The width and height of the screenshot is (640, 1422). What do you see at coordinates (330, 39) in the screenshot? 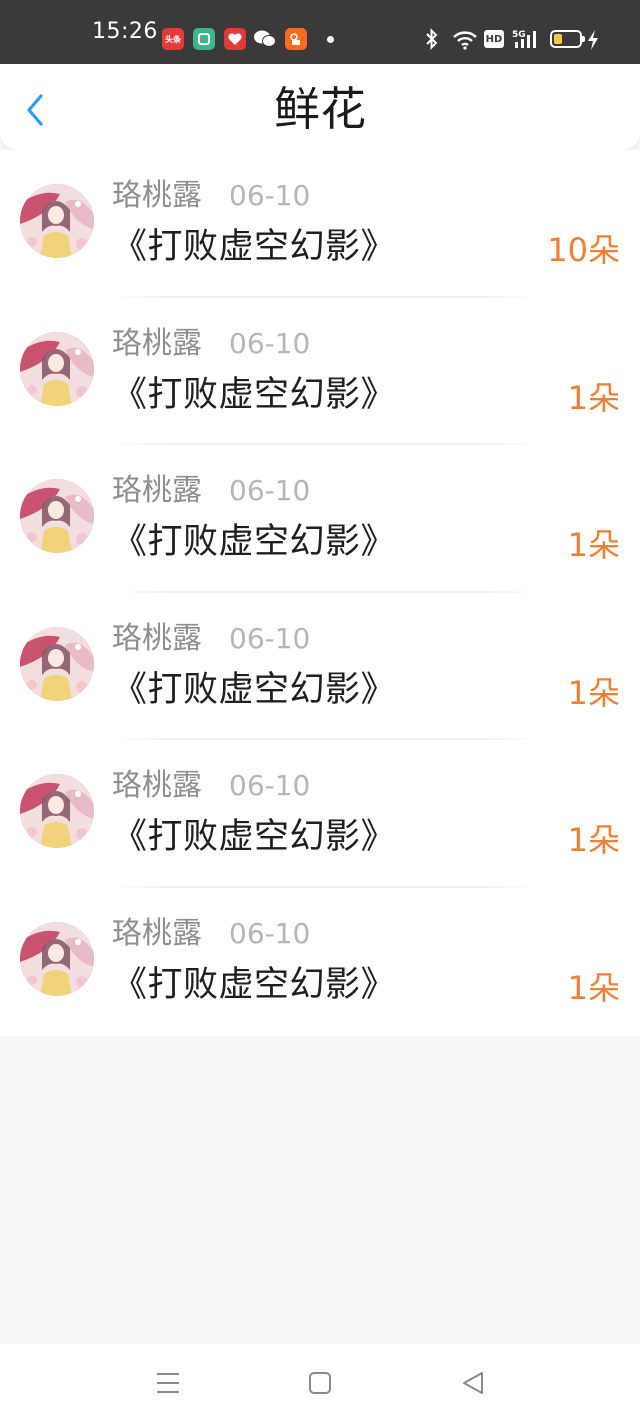
I see `notification-dot` at bounding box center [330, 39].